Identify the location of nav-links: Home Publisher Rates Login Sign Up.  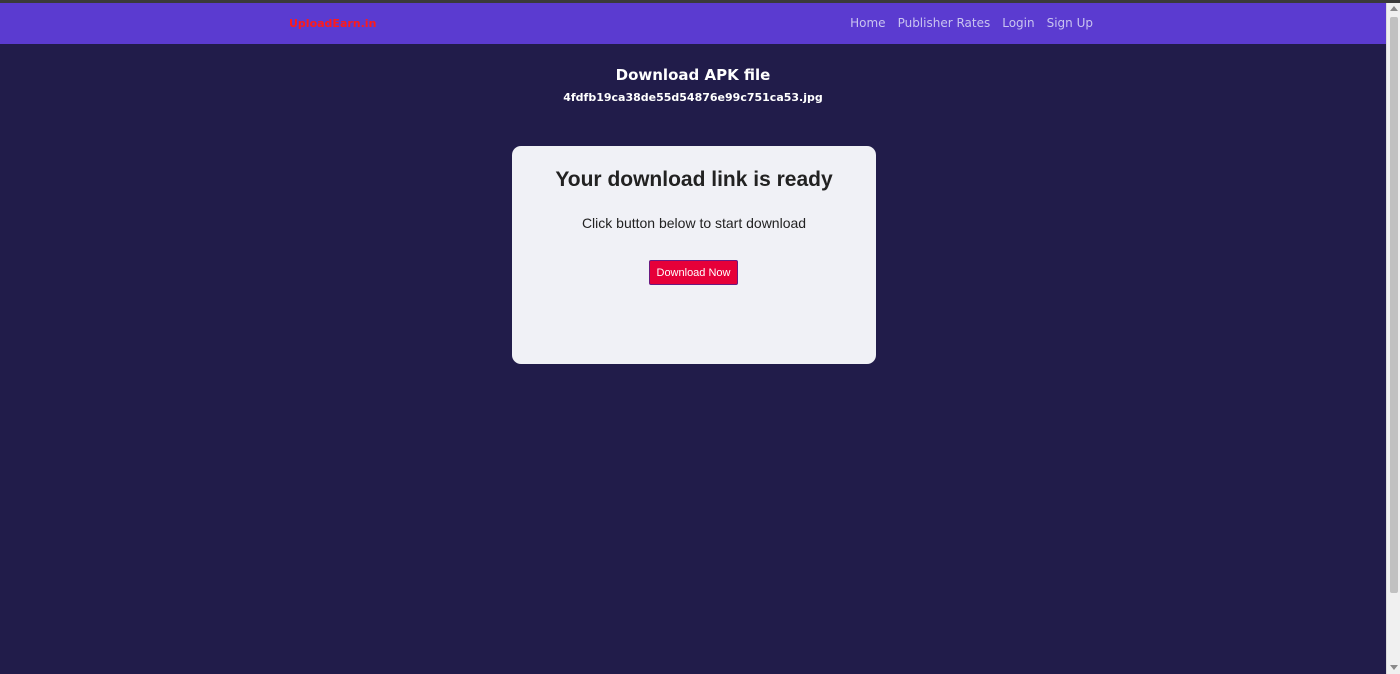
(971, 23).